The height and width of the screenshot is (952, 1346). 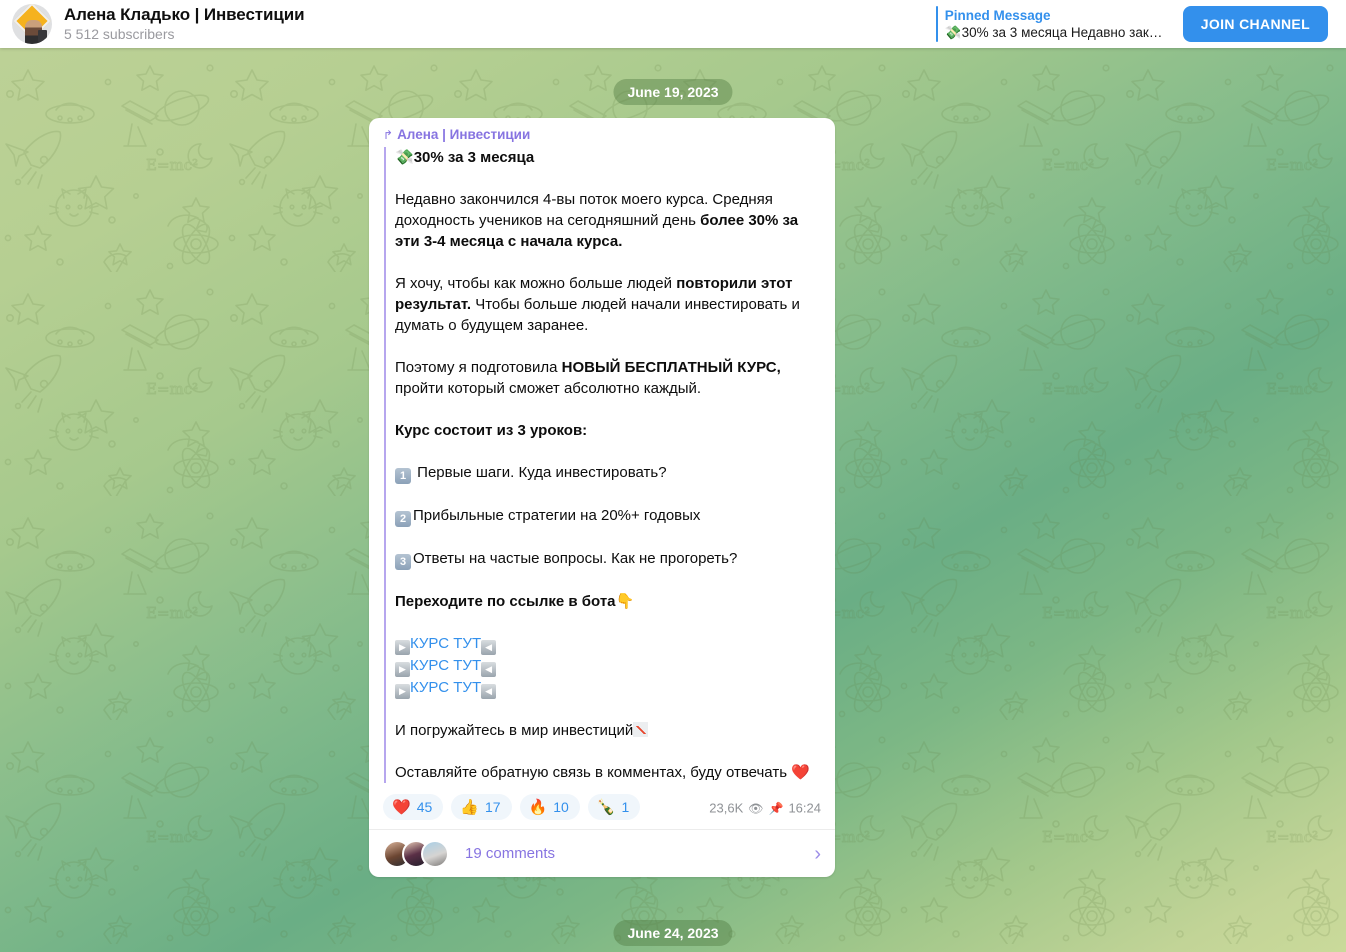 I want to click on forwarded-from-header: ↱ Алена | Инвестиции, so click(x=602, y=135).